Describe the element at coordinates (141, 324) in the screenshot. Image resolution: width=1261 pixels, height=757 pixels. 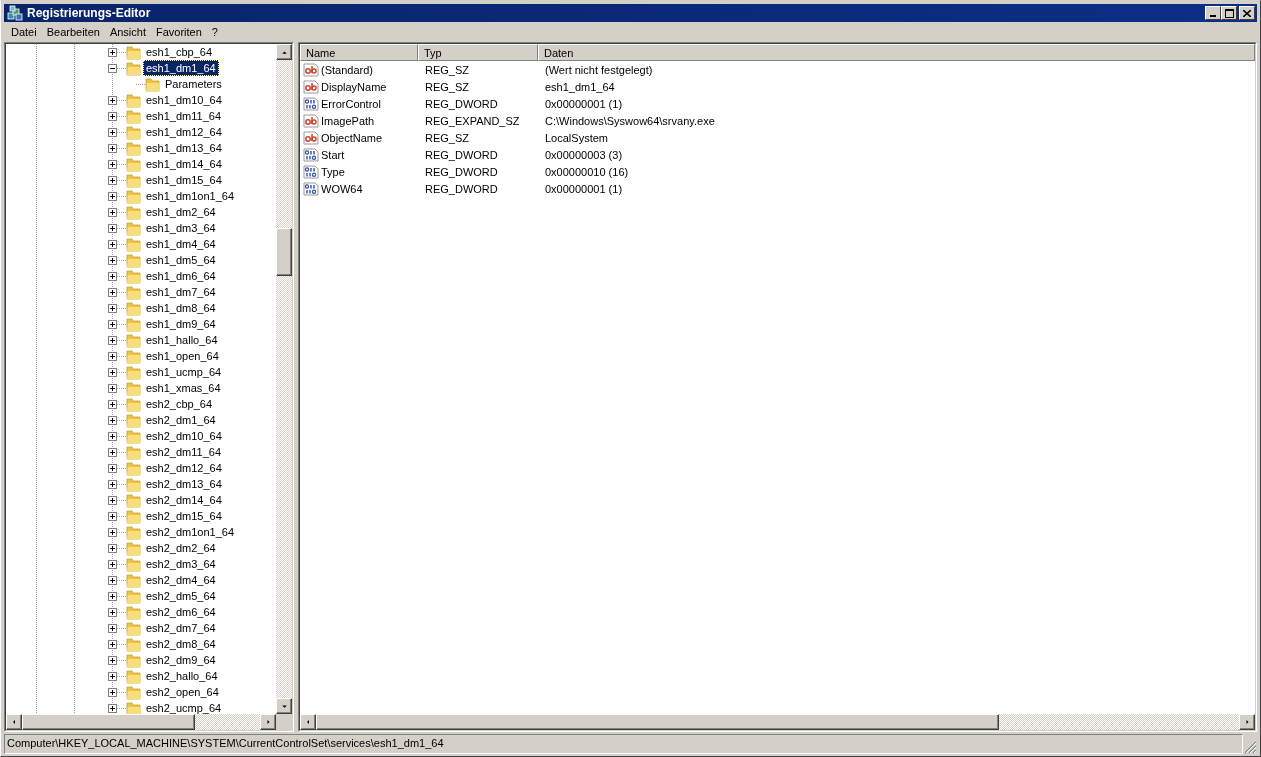
I see `tree-item: esh1_dm9_64` at that location.